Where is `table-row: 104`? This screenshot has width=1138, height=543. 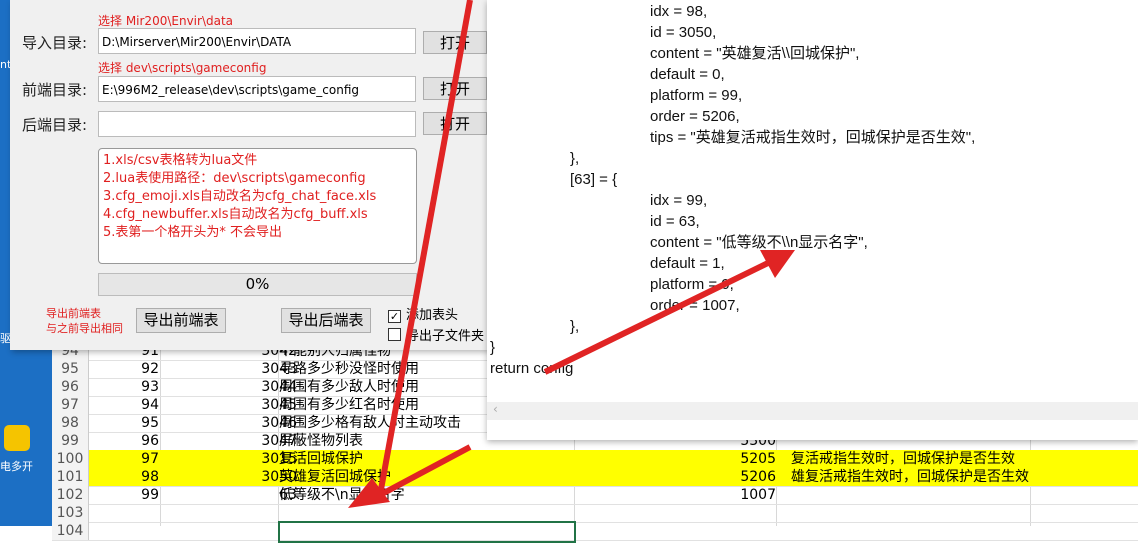
table-row: 104 is located at coordinates (595, 531).